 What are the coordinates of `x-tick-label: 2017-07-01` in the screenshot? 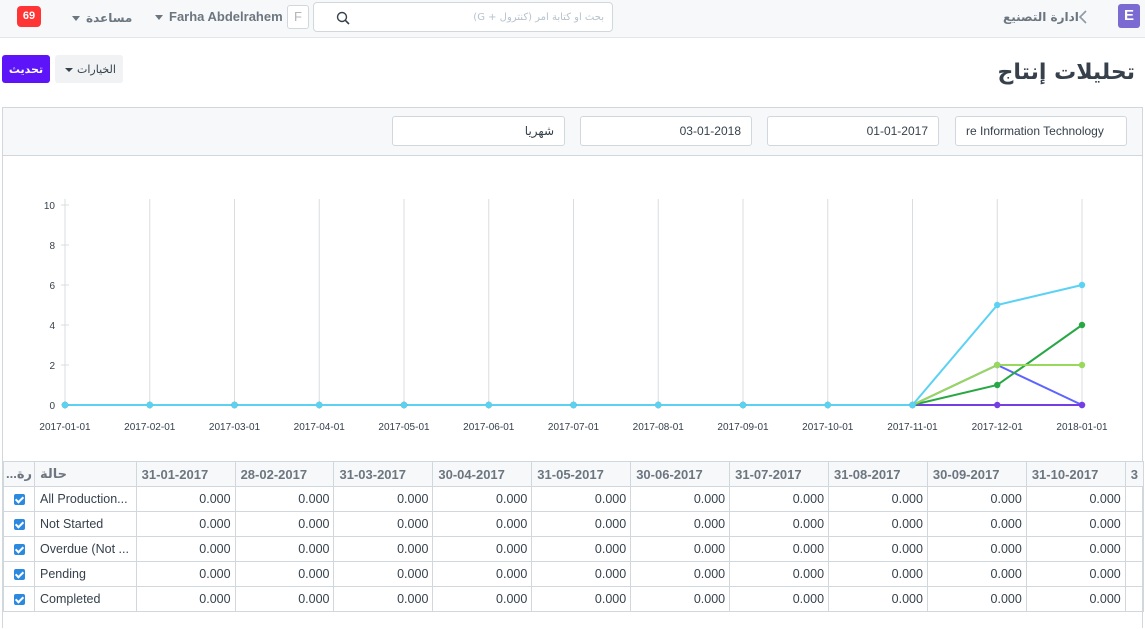 It's located at (574, 427).